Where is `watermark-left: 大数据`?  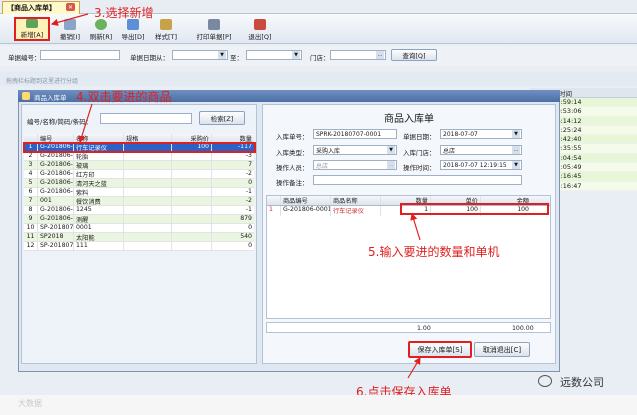 watermark-left: 大数据 is located at coordinates (30, 403).